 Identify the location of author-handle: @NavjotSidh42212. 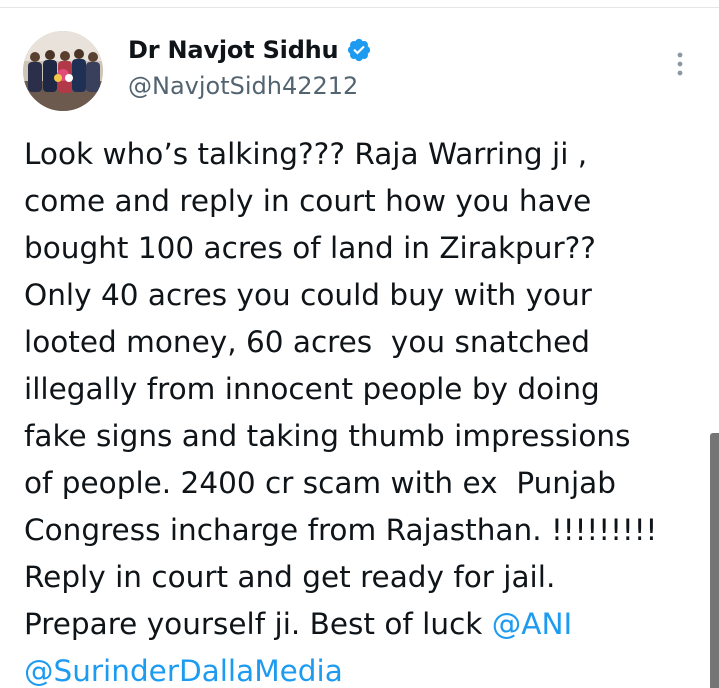
(243, 86).